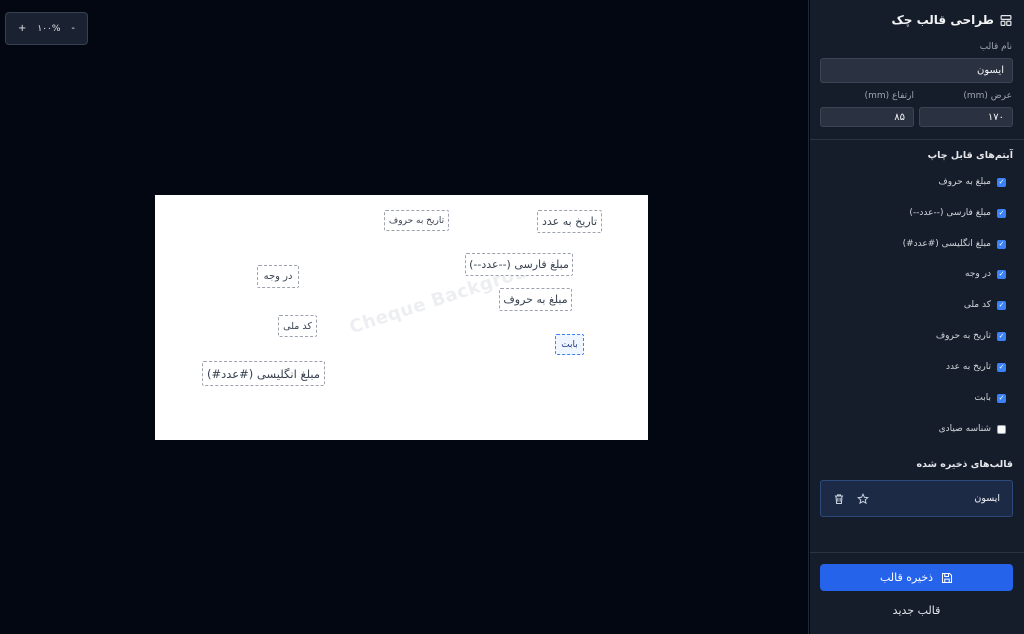 The image size is (1024, 634). Describe the element at coordinates (982, 398) in the screenshot. I see `item-label: بابت` at that location.